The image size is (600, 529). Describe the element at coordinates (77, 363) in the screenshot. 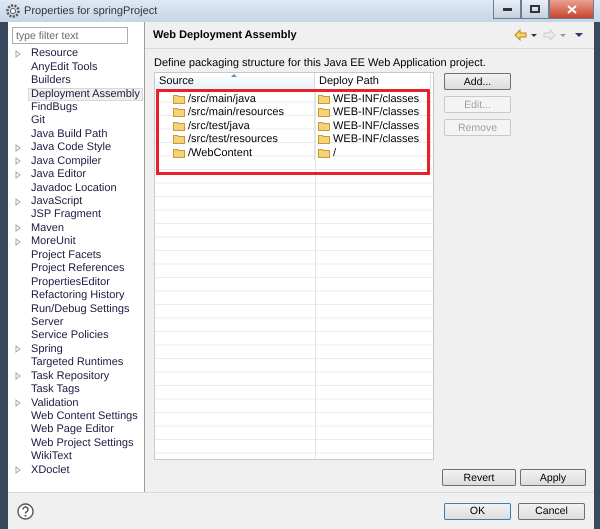

I see `sidebar-item: Targeted Runtimes` at that location.